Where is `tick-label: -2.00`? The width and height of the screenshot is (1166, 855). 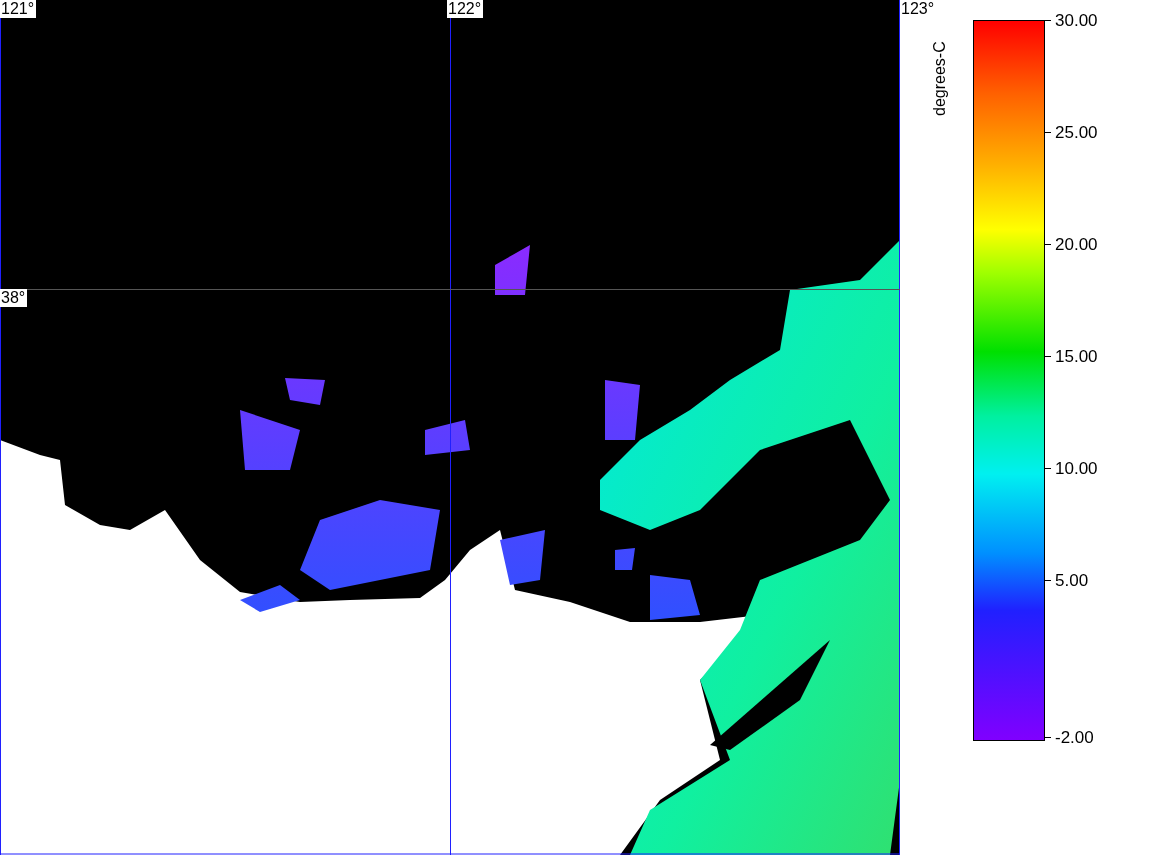
tick-label: -2.00 is located at coordinates (1074, 738).